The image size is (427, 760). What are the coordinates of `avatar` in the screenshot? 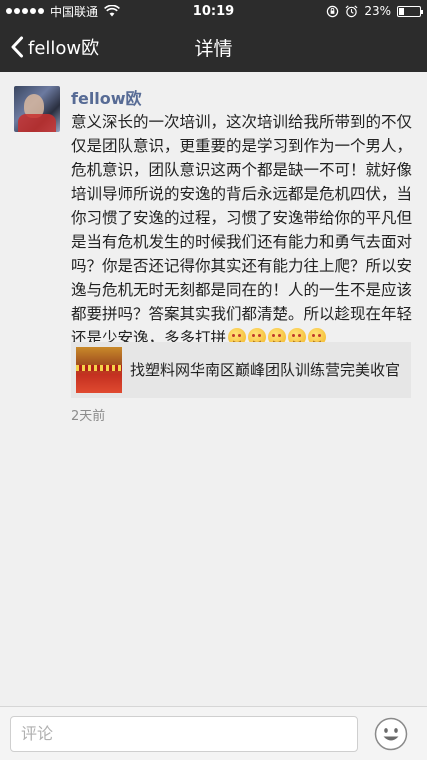 It's located at (37, 109).